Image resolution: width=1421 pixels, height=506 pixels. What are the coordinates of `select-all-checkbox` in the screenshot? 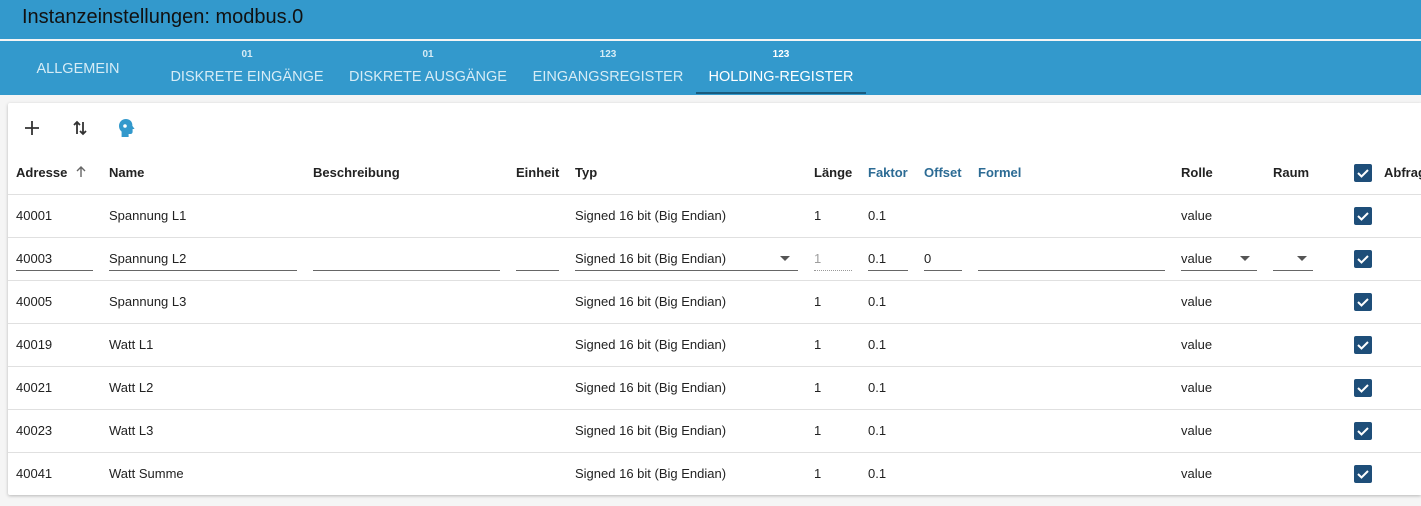 It's located at (1363, 173).